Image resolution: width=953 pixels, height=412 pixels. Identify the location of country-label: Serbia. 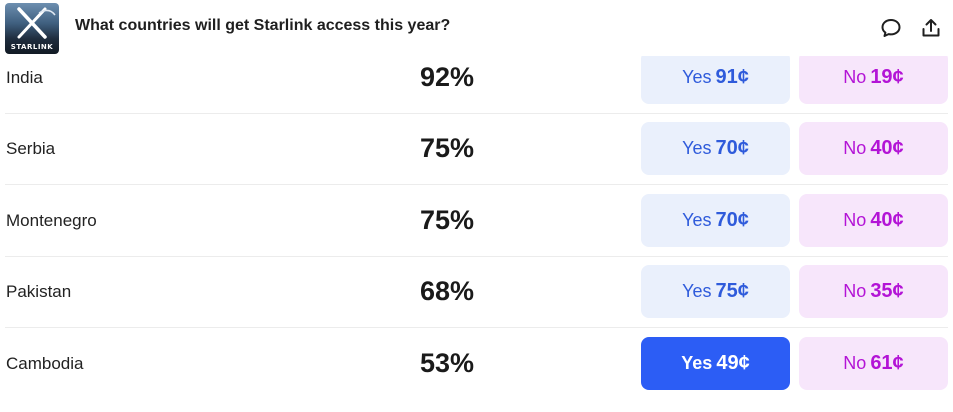
(31, 148).